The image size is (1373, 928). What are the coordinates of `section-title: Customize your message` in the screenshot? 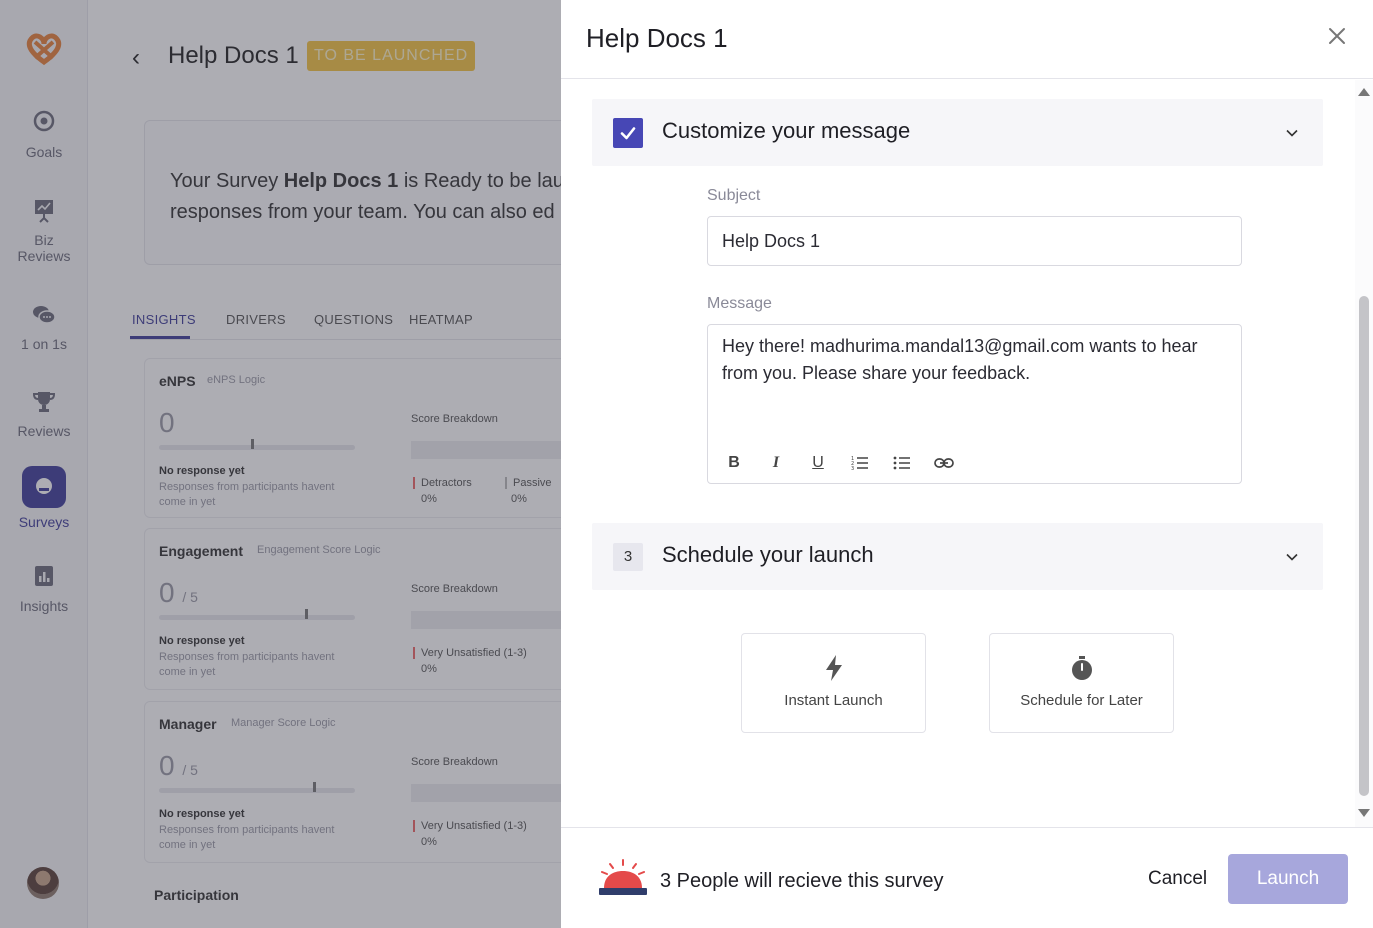 It's located at (786, 130).